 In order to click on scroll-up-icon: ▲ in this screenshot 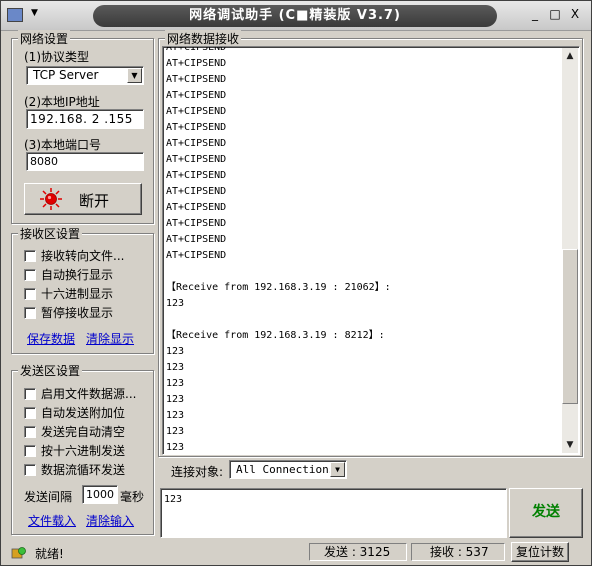, I will do `click(570, 56)`.